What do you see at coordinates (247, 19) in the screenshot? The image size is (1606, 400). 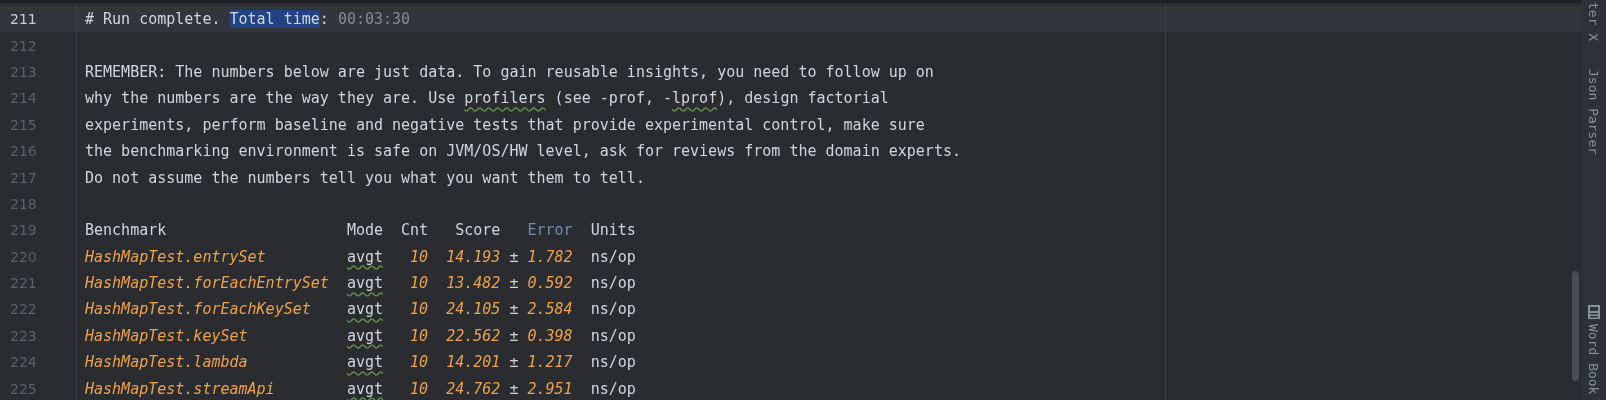 I see `code-line: # Run complete. Total time: 00:03:30` at bounding box center [247, 19].